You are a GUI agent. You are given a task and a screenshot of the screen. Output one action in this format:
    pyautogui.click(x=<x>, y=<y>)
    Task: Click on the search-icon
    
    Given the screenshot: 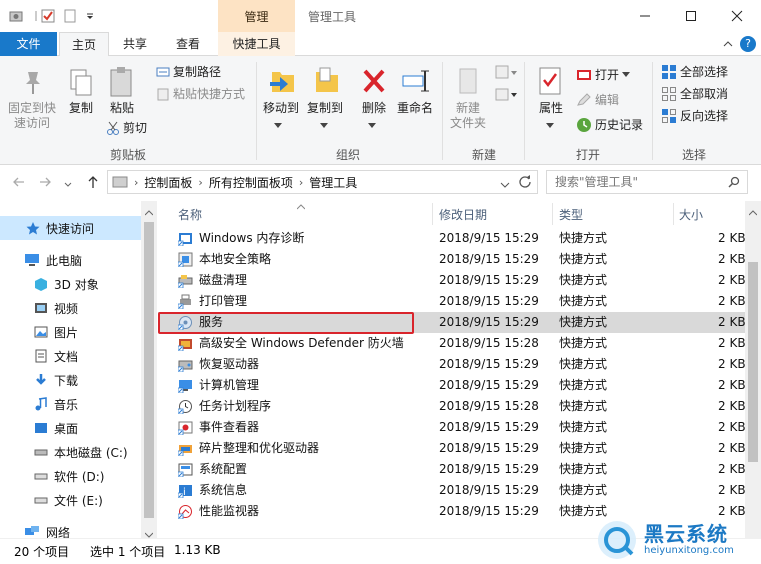 What is the action you would take?
    pyautogui.click(x=734, y=183)
    